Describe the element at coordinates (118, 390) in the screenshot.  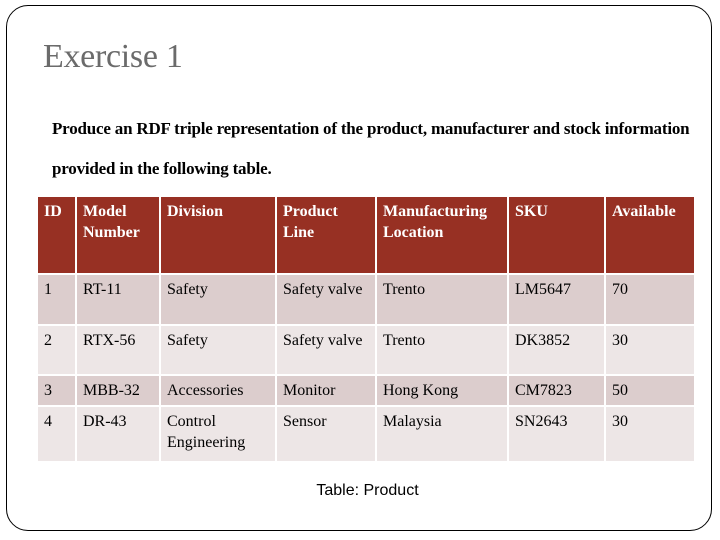
I see `cell-model-number: MBB-32` at that location.